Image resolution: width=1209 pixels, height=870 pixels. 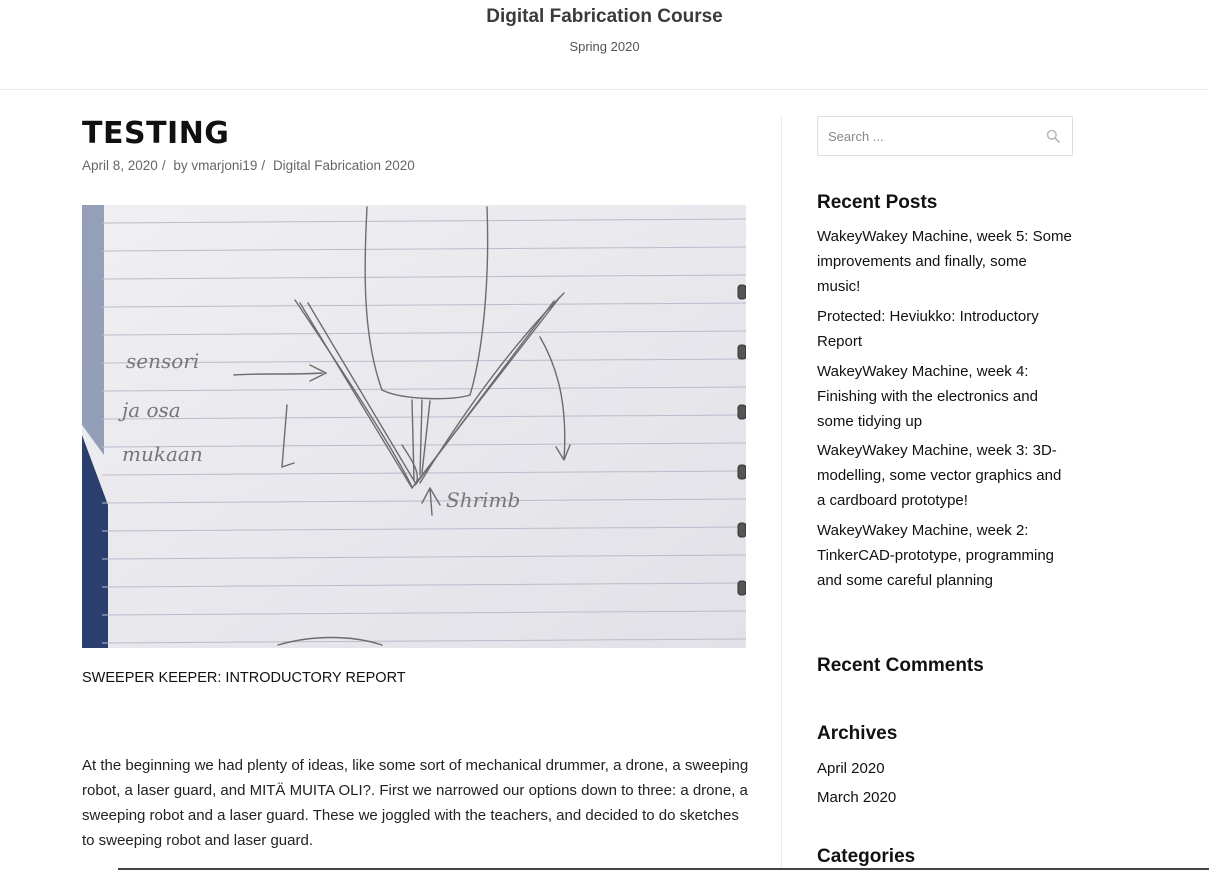 What do you see at coordinates (900, 665) in the screenshot?
I see `recent-comments-title: Recent Comments` at bounding box center [900, 665].